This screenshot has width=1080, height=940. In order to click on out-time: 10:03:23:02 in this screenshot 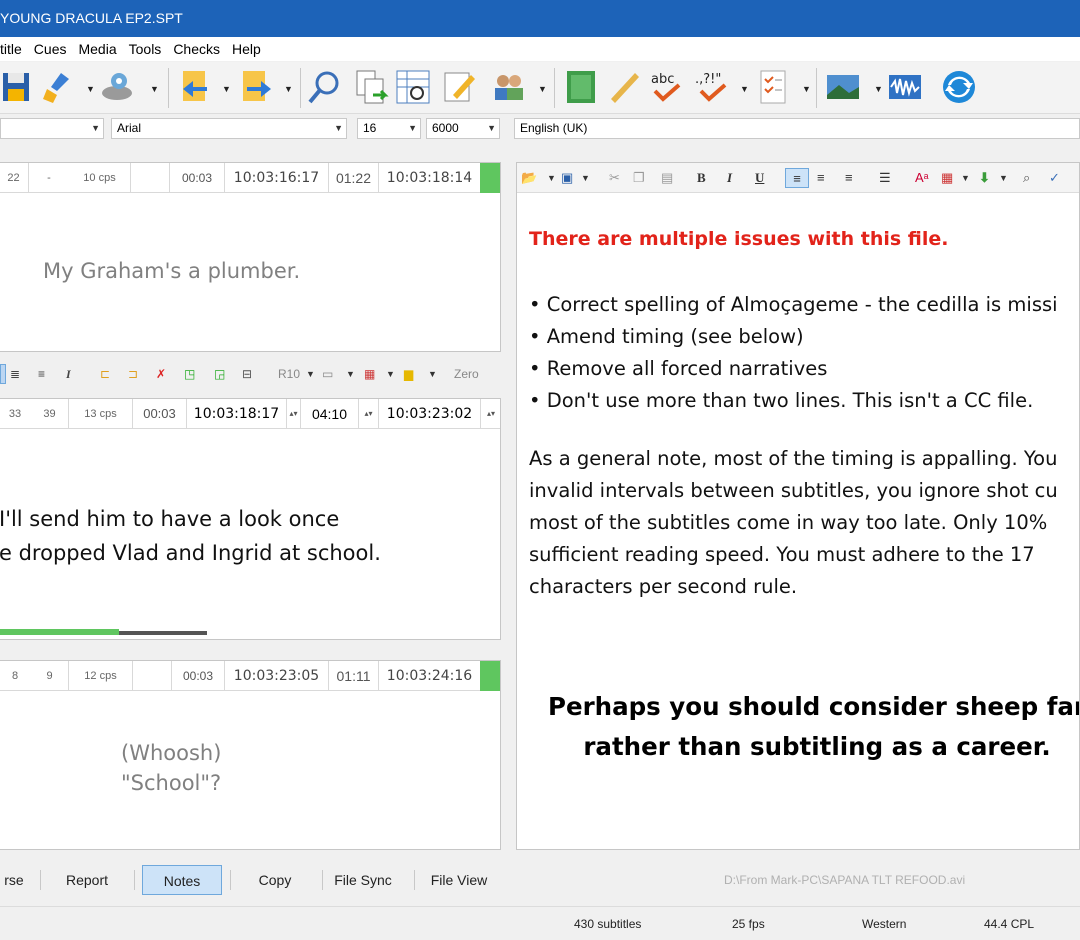, I will do `click(430, 414)`.